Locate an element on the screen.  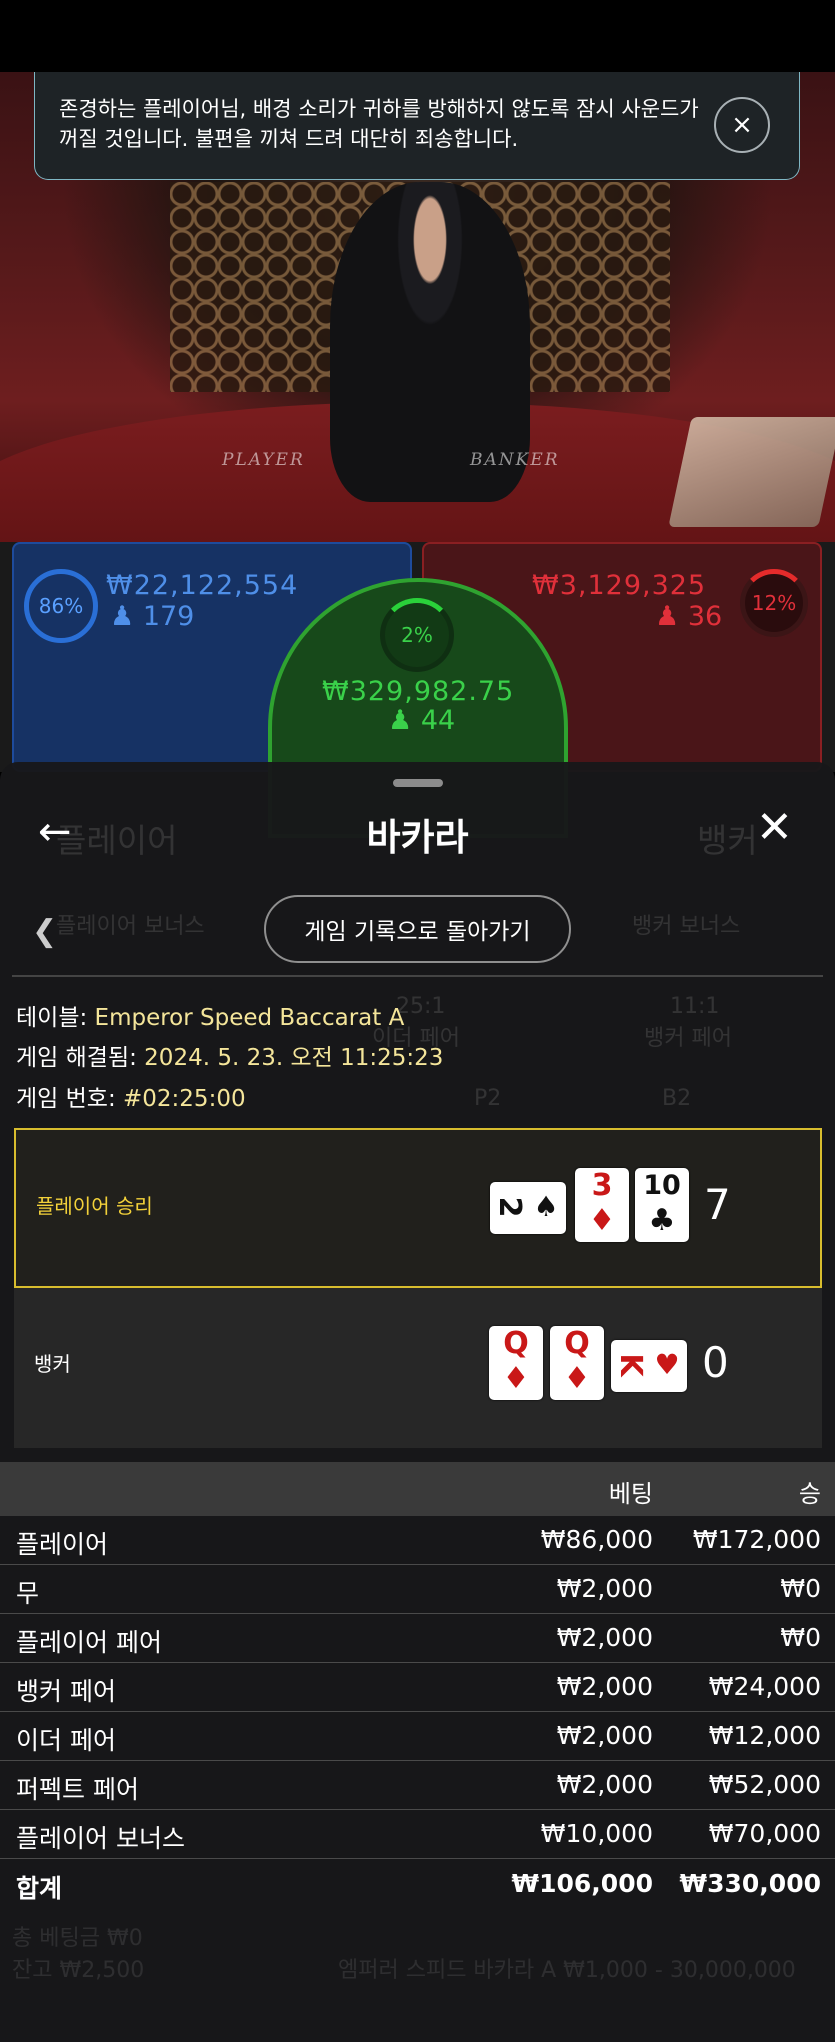
table-total-row: 합계 ₩106,000 ₩330,000 is located at coordinates (417, 1884).